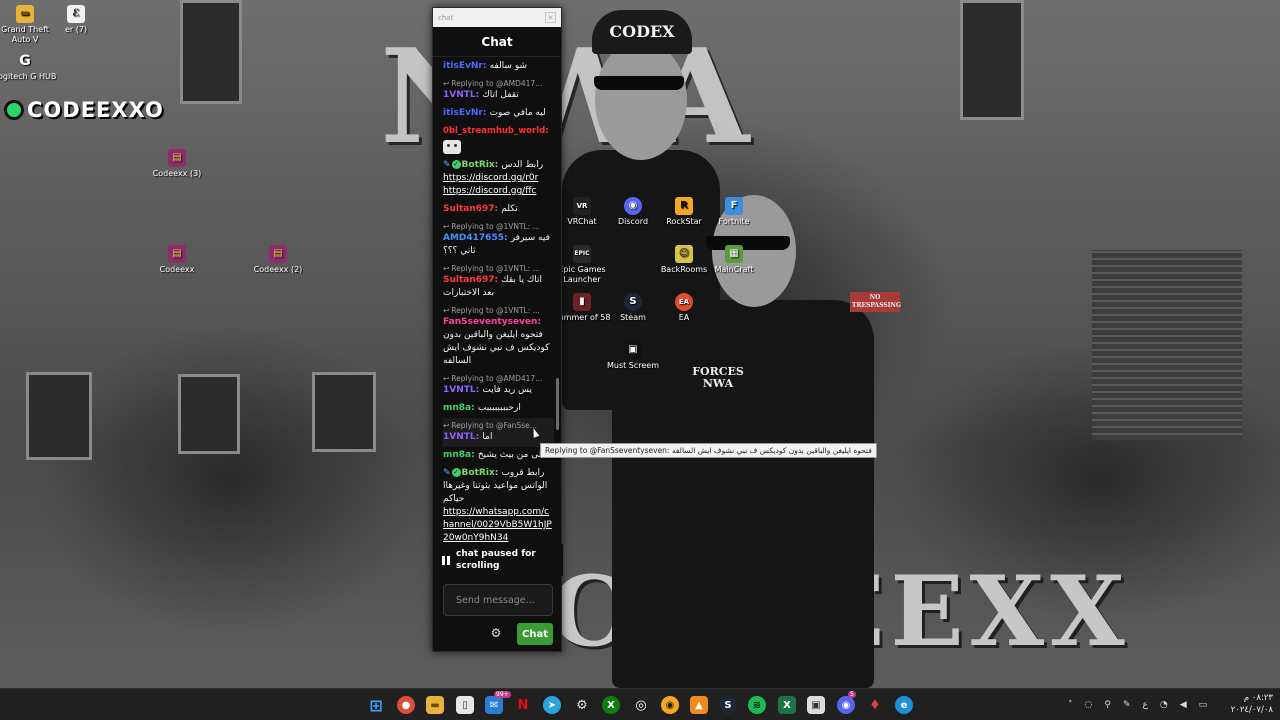 This screenshot has width=1280, height=720. What do you see at coordinates (498, 140) in the screenshot?
I see `chat-message: 0bl_streamhub_world:` at bounding box center [498, 140].